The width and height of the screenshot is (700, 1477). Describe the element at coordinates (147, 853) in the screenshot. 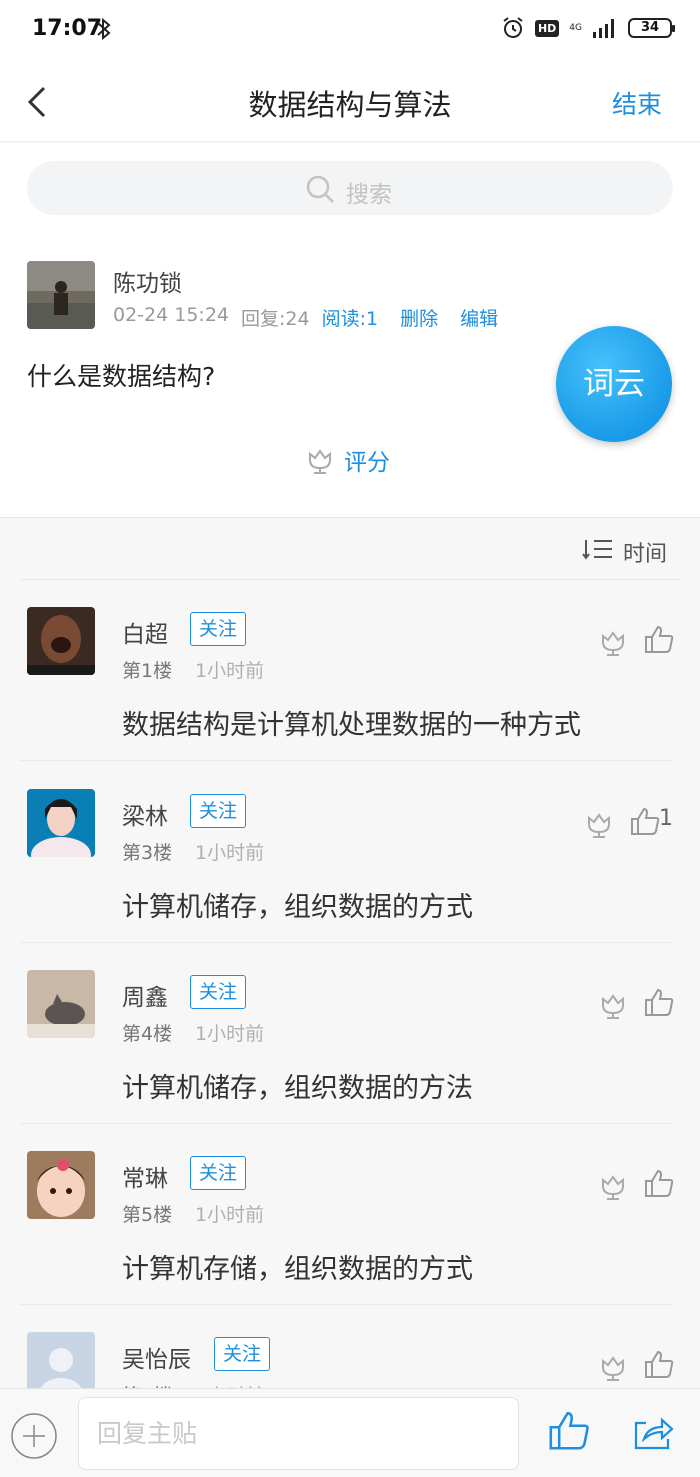

I see `floor-number: 第3楼` at that location.